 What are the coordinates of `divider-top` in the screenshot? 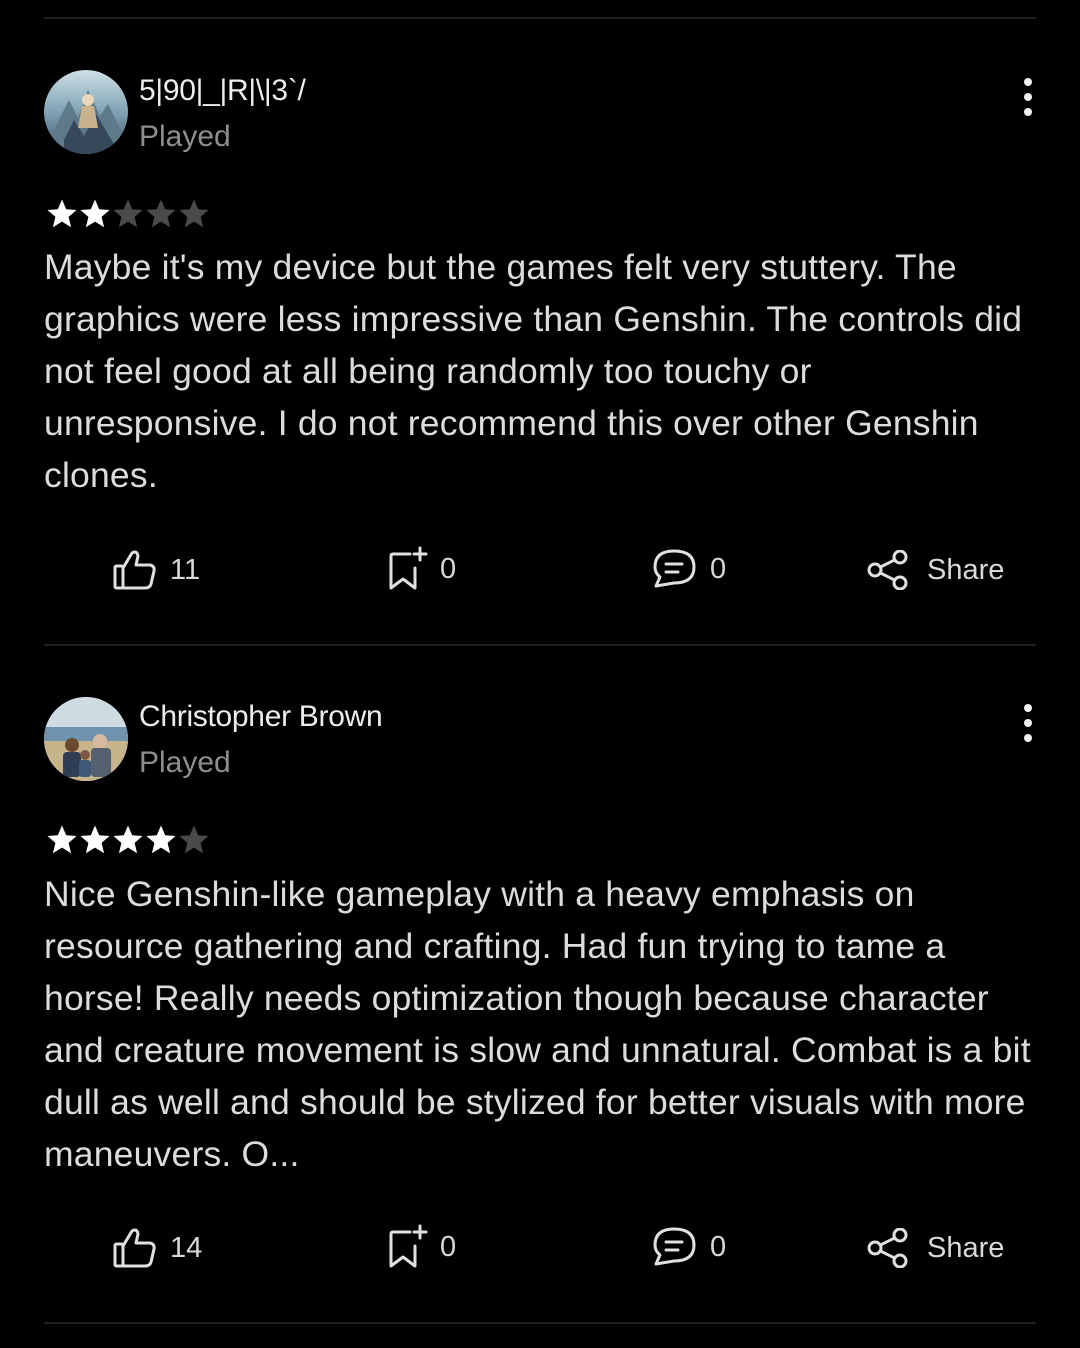 It's located at (540, 18).